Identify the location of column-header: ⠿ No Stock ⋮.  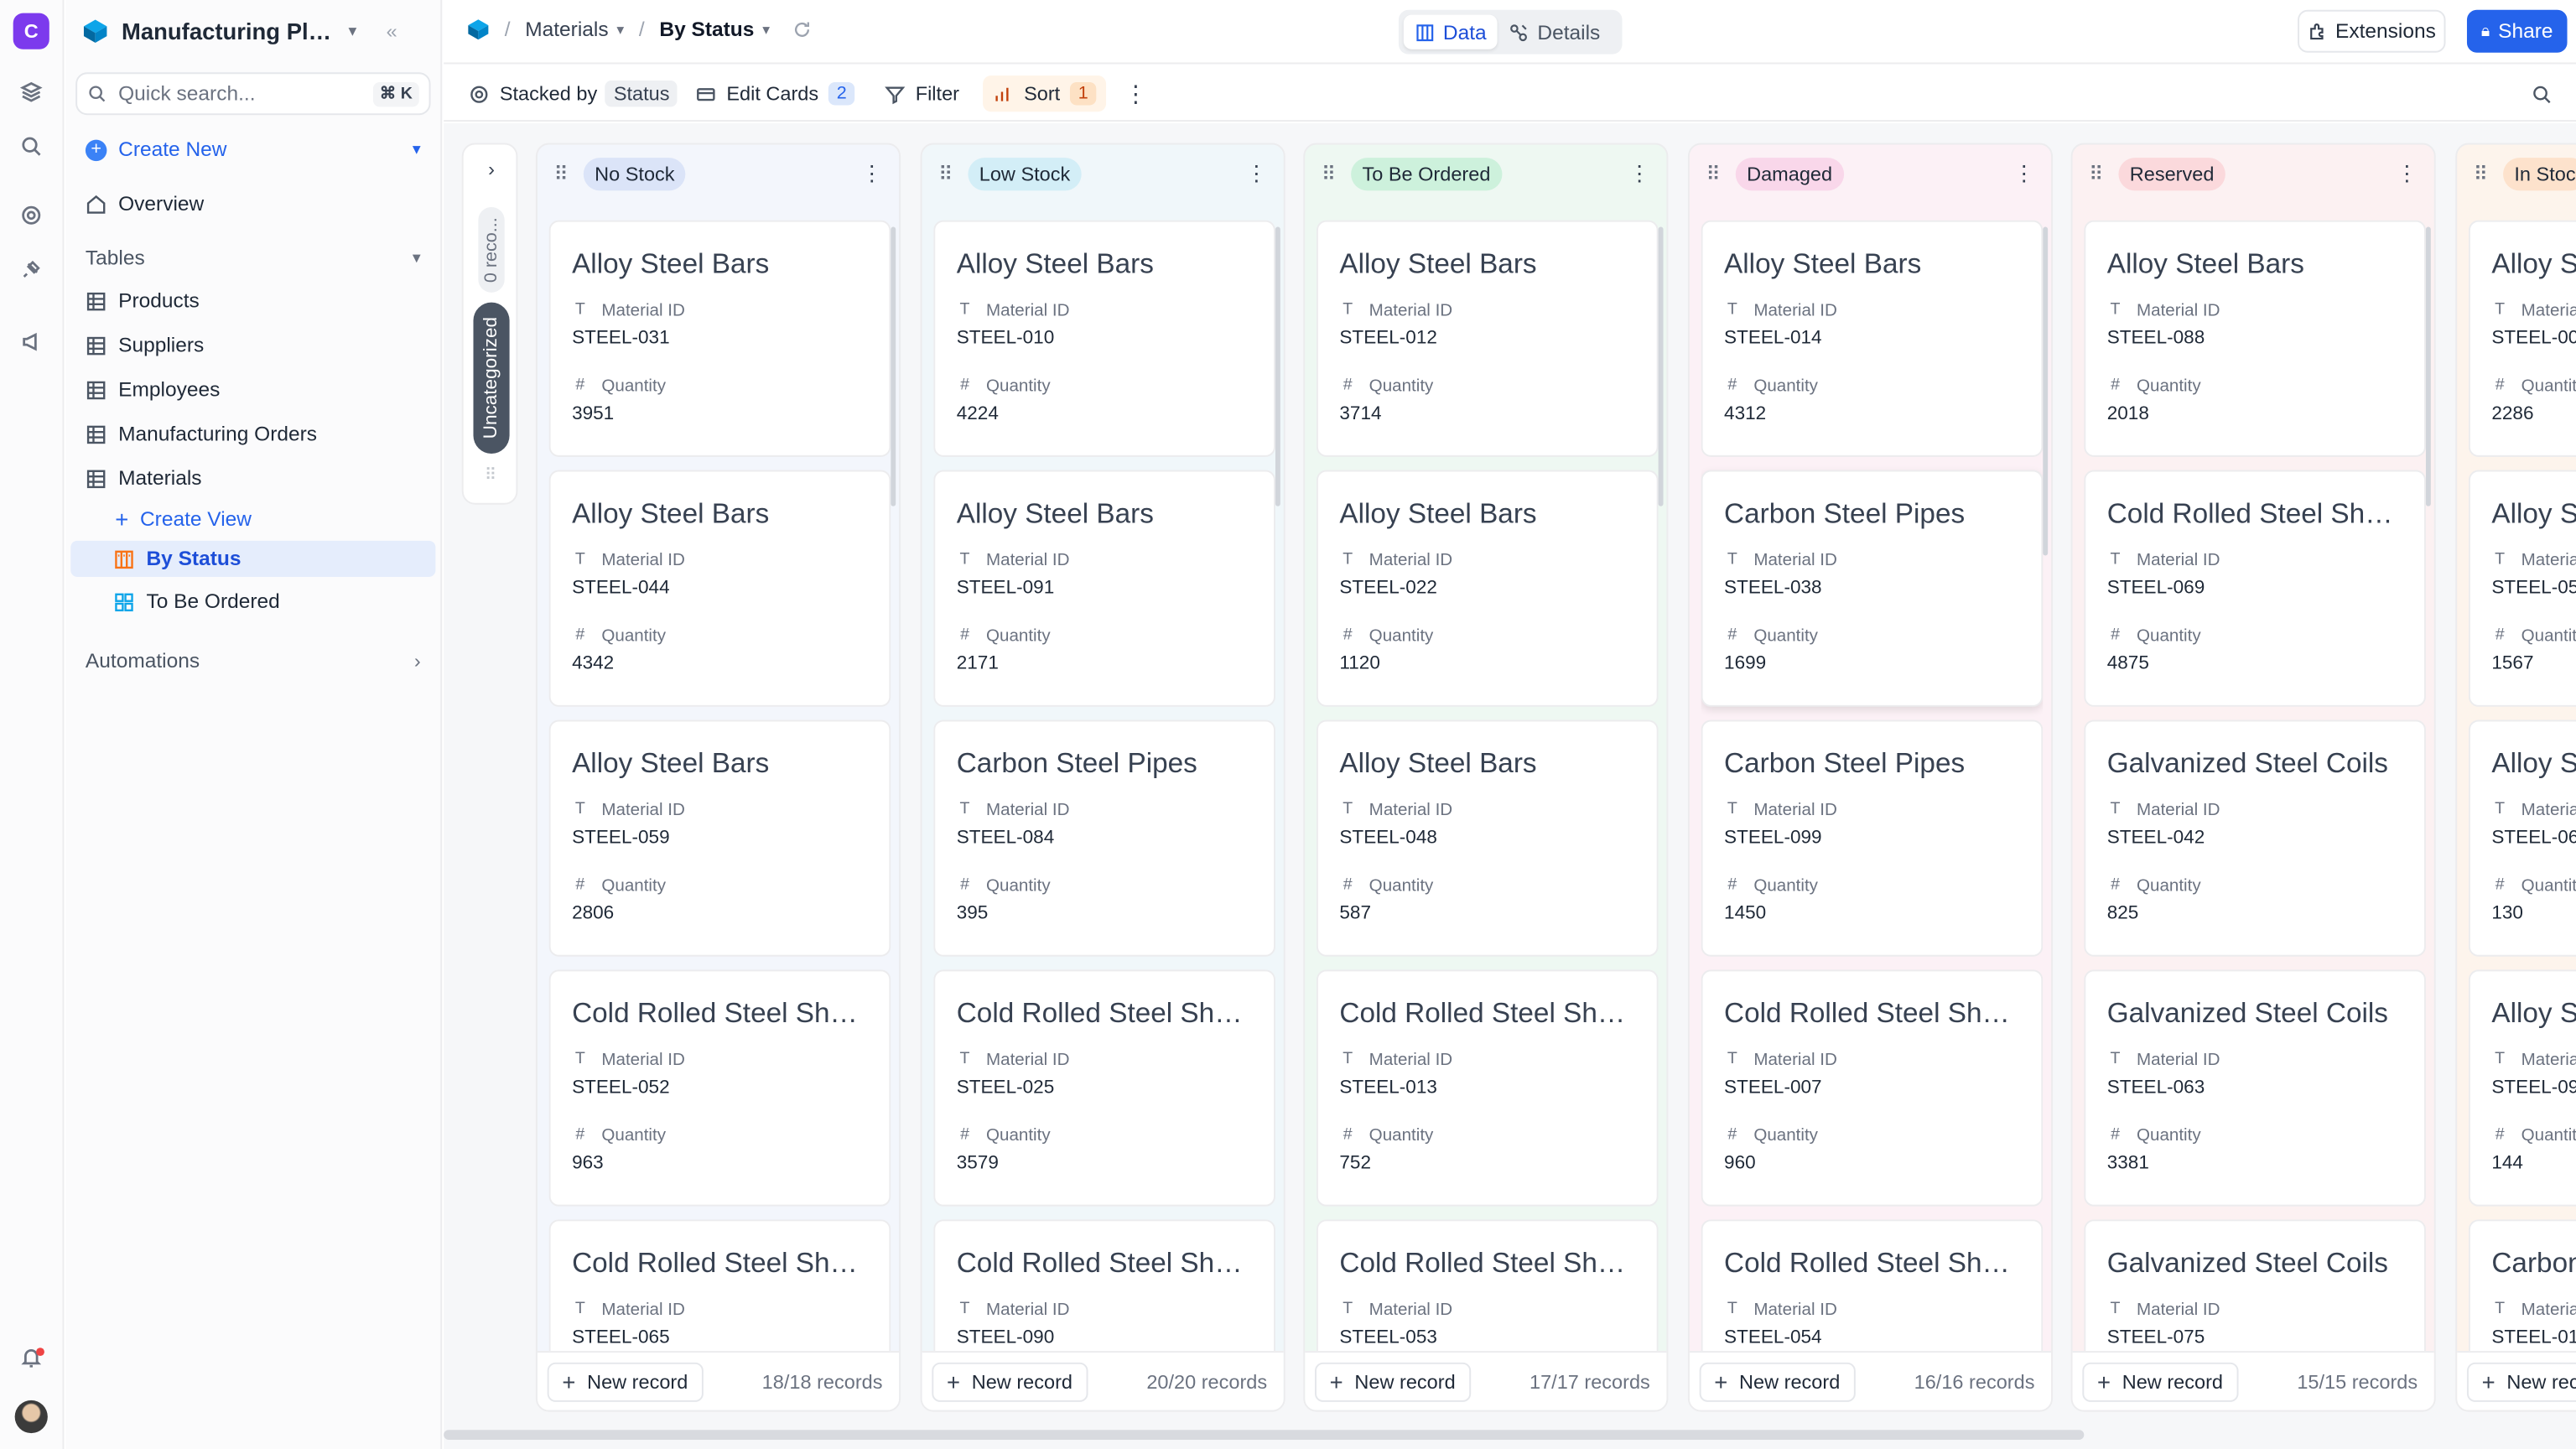
(718, 174).